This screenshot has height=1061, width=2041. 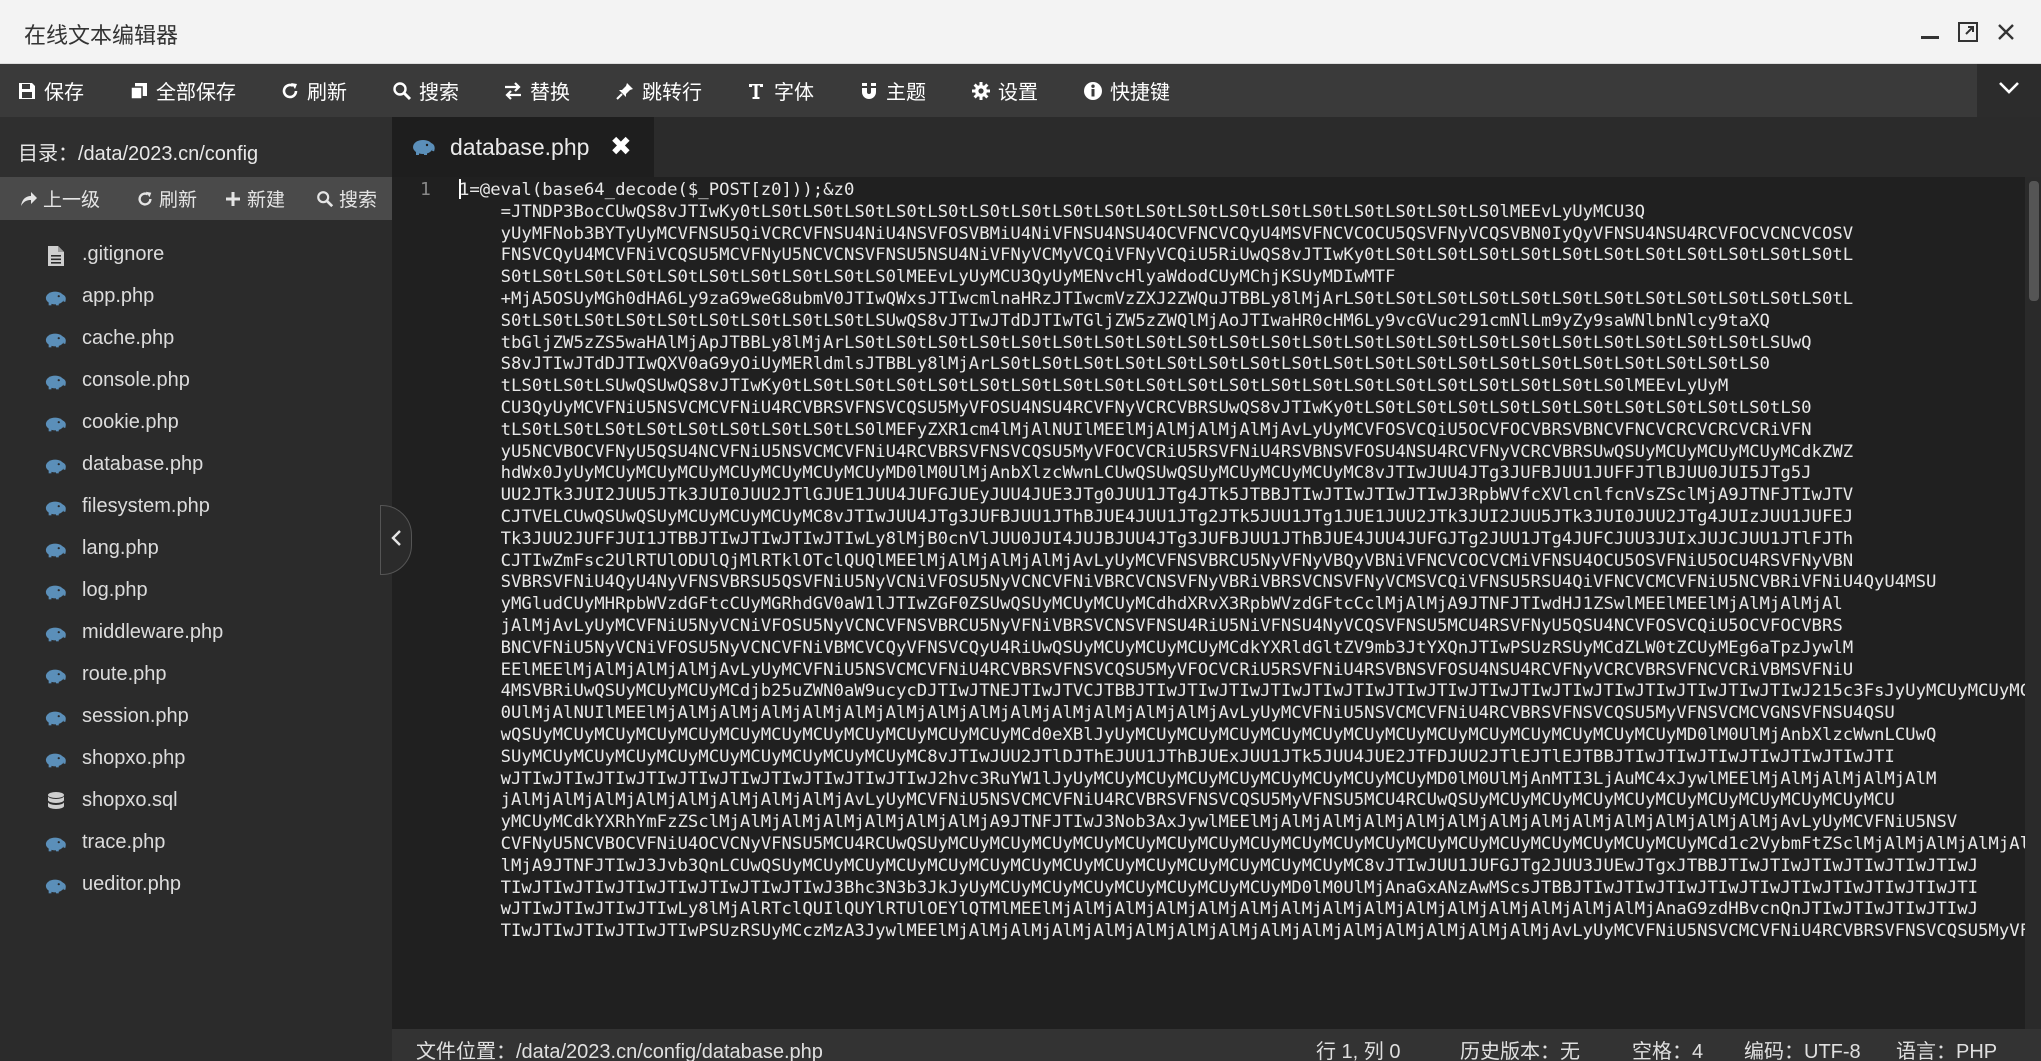 I want to click on file-item: session.php, so click(x=196, y=718).